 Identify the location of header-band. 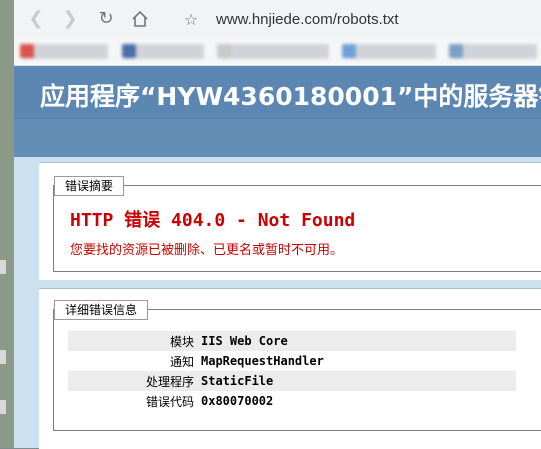
(277, 138).